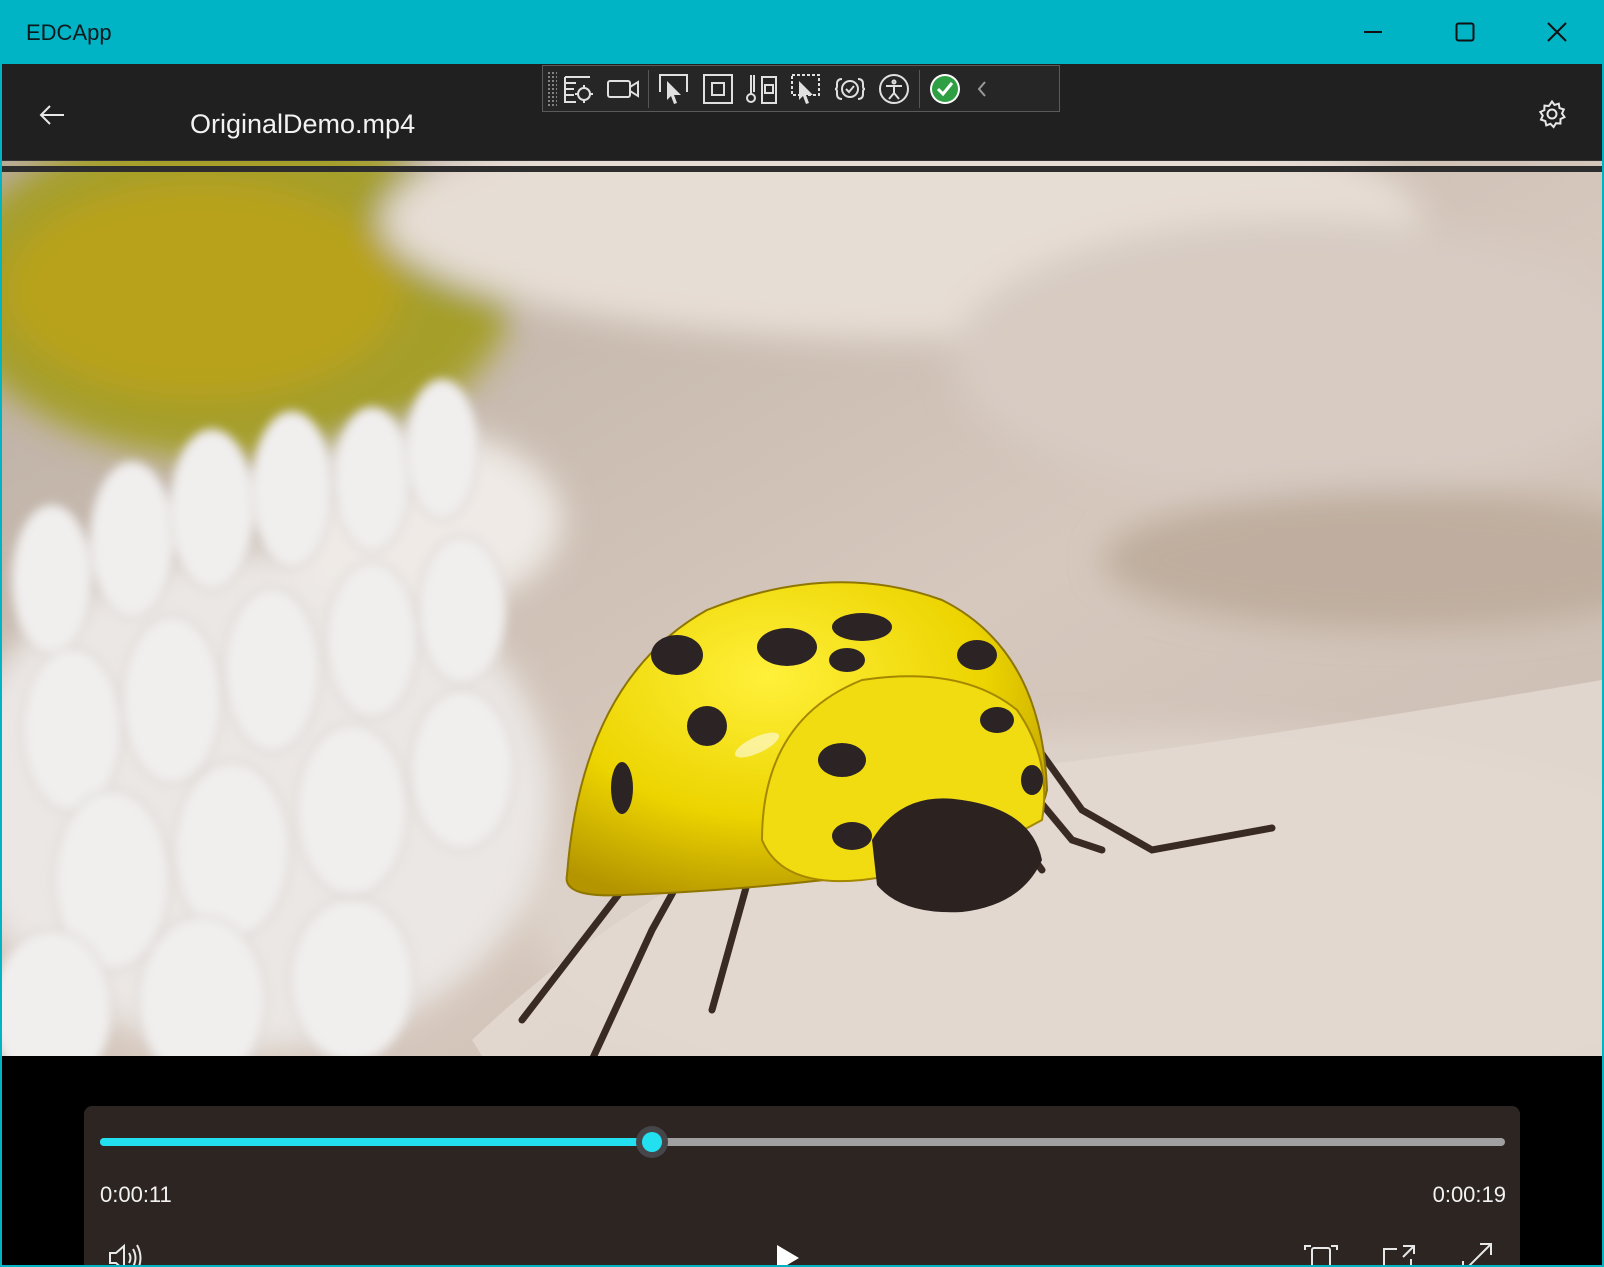 The image size is (1604, 1267). I want to click on accessibility-icon, so click(894, 88).